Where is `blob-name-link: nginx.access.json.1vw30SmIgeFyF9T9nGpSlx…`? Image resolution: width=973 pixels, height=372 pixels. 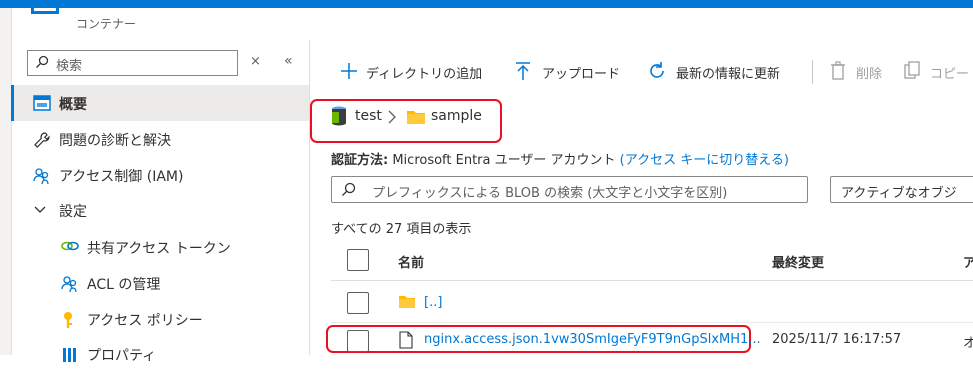
blob-name-link: nginx.access.json.1vw30SmIgeFyF9T9nGpSlx… is located at coordinates (592, 339).